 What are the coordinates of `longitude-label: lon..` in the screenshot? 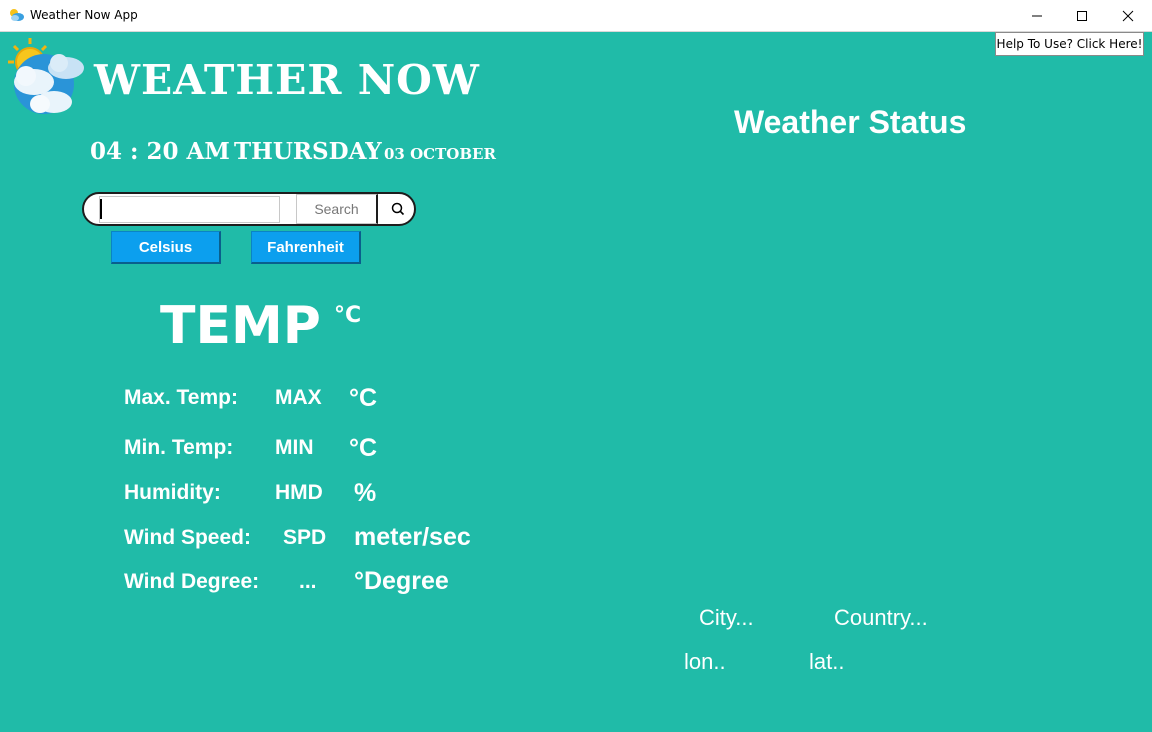 It's located at (705, 661).